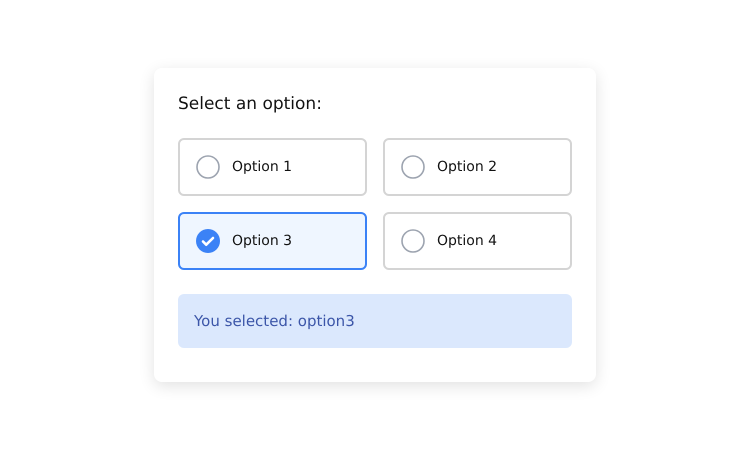 Image resolution: width=750 pixels, height=469 pixels. I want to click on radio-option: Option 3, so click(272, 241).